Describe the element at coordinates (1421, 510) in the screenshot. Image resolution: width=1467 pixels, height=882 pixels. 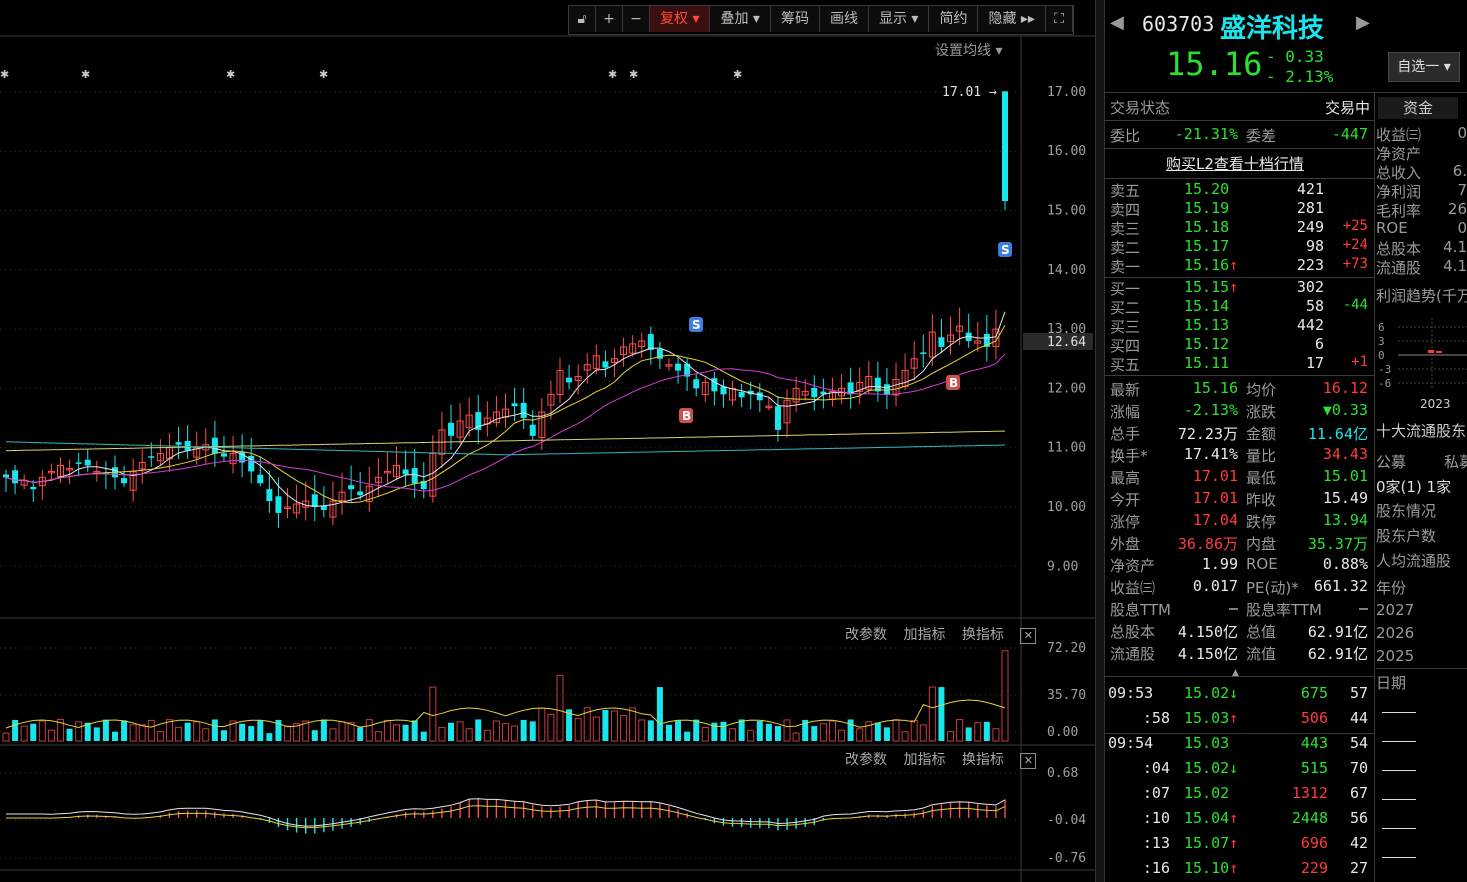
I see `link-holder-info: 股东情况` at that location.